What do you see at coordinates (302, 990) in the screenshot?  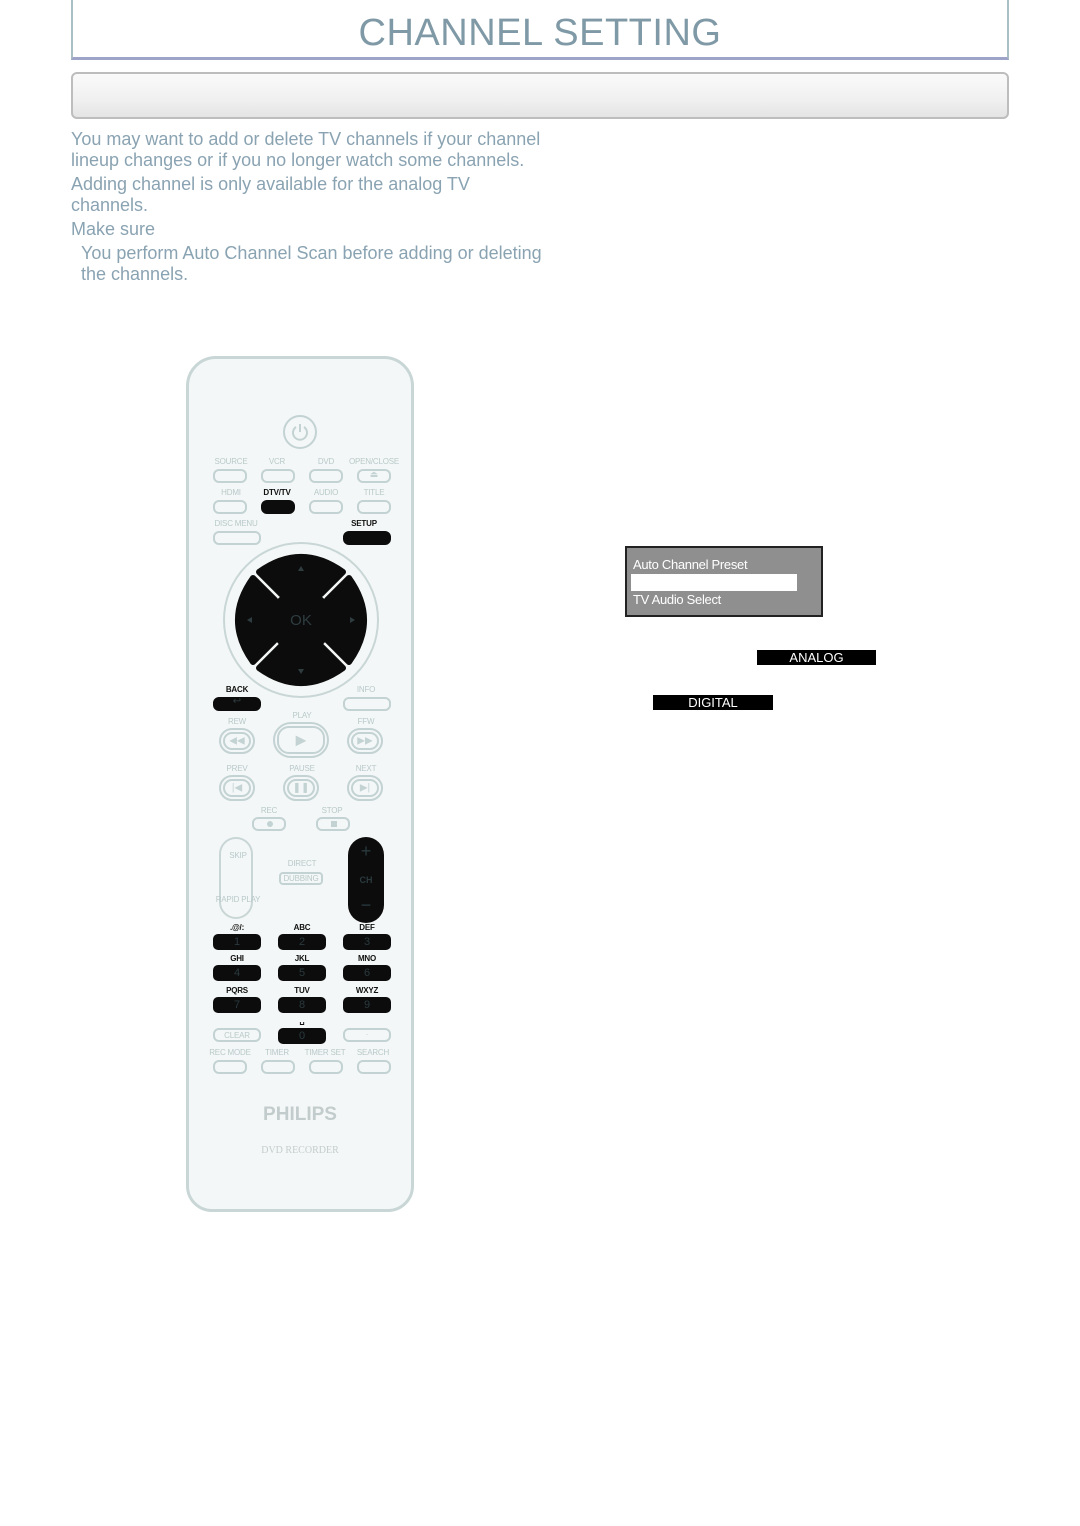 I see `key-8-letters: TUV` at bounding box center [302, 990].